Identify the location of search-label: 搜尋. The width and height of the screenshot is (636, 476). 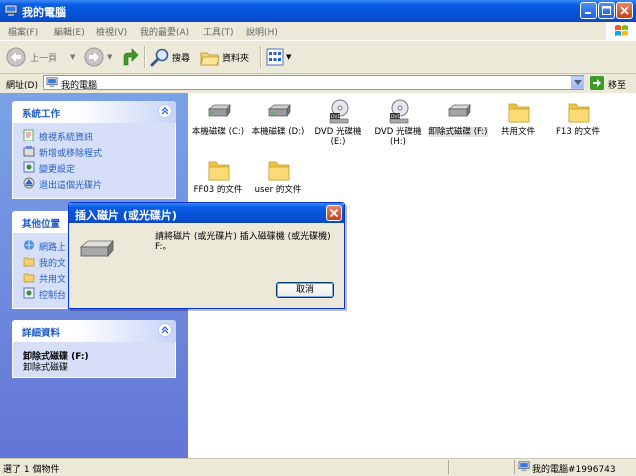
(181, 59).